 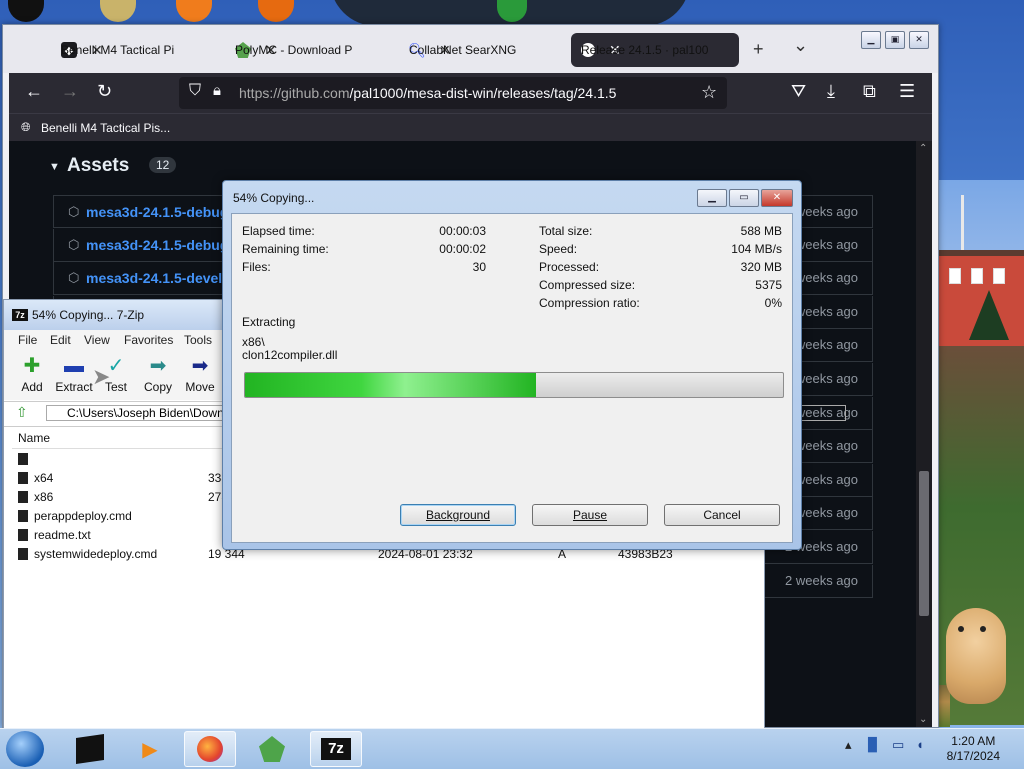 I want to click on pause-button: Pause, so click(x=590, y=515).